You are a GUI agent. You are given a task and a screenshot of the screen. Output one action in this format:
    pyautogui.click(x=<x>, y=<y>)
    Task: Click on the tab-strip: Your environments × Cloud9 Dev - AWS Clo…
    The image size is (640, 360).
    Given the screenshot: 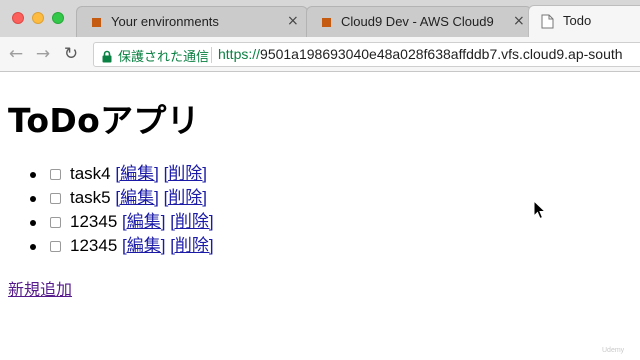 What is the action you would take?
    pyautogui.click(x=320, y=18)
    